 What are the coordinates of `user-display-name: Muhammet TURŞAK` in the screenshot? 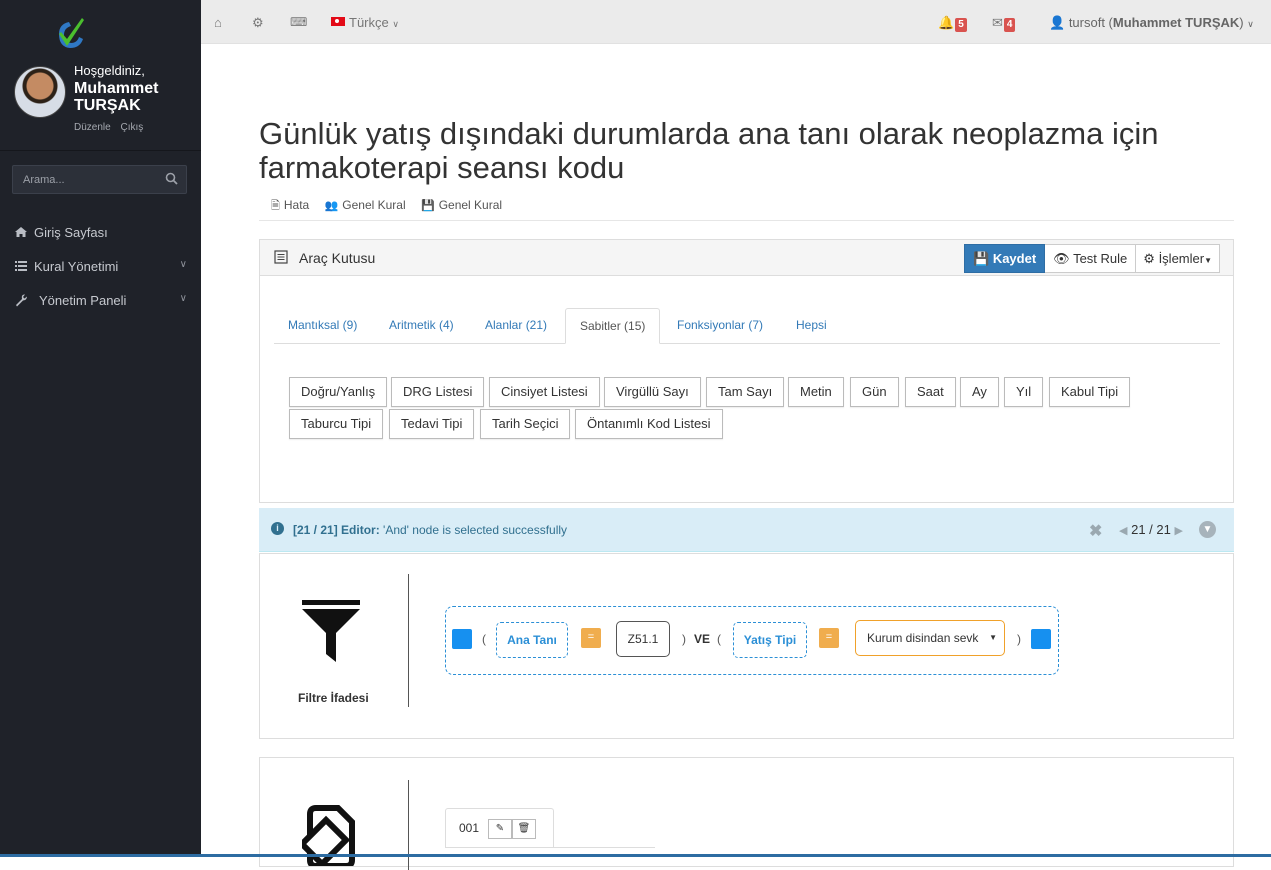 It's located at (1176, 22).